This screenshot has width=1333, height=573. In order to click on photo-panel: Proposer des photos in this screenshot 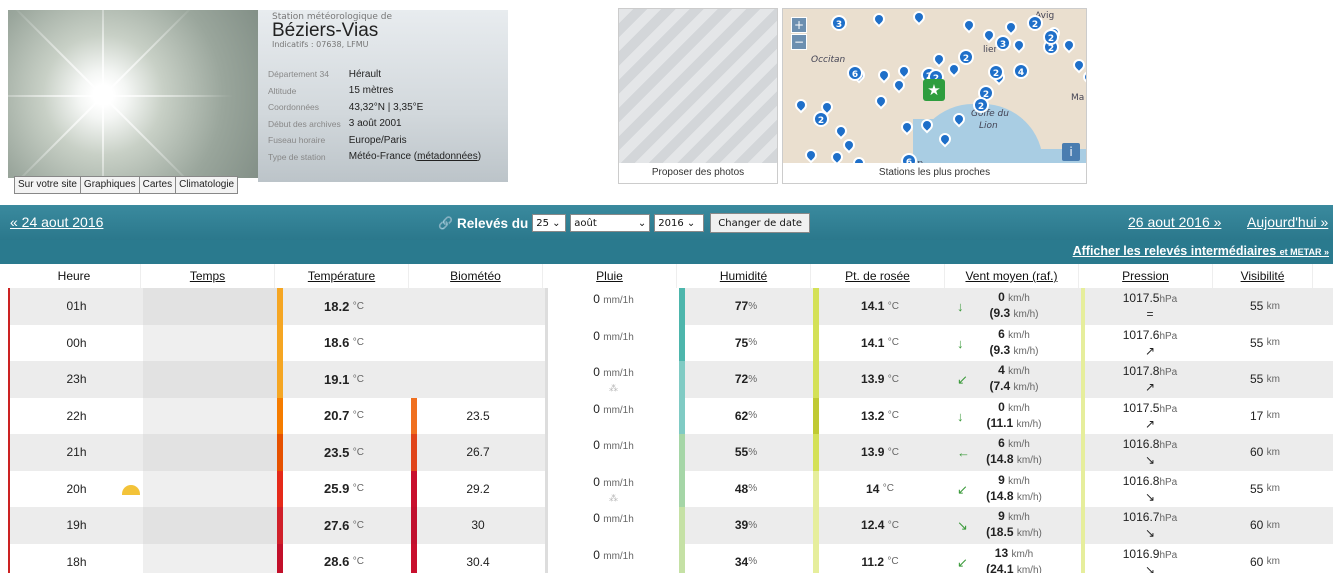, I will do `click(698, 96)`.